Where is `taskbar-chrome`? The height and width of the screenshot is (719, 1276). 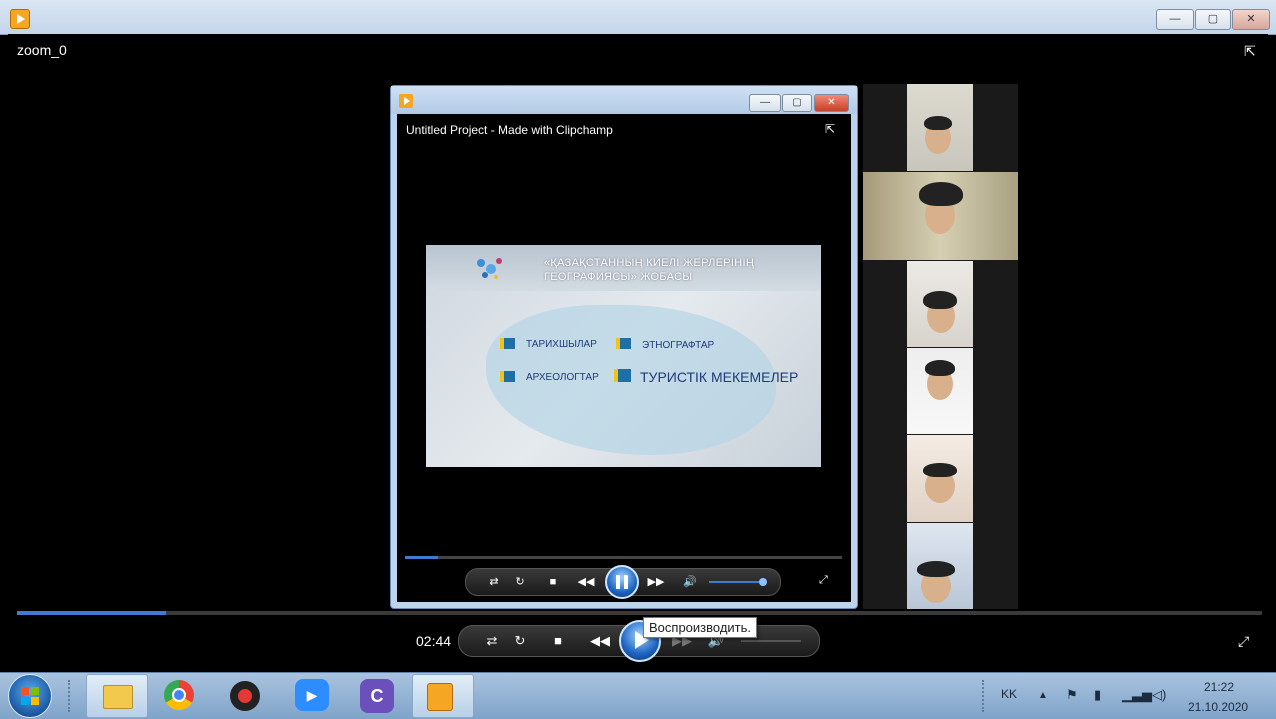
taskbar-chrome is located at coordinates (180, 695).